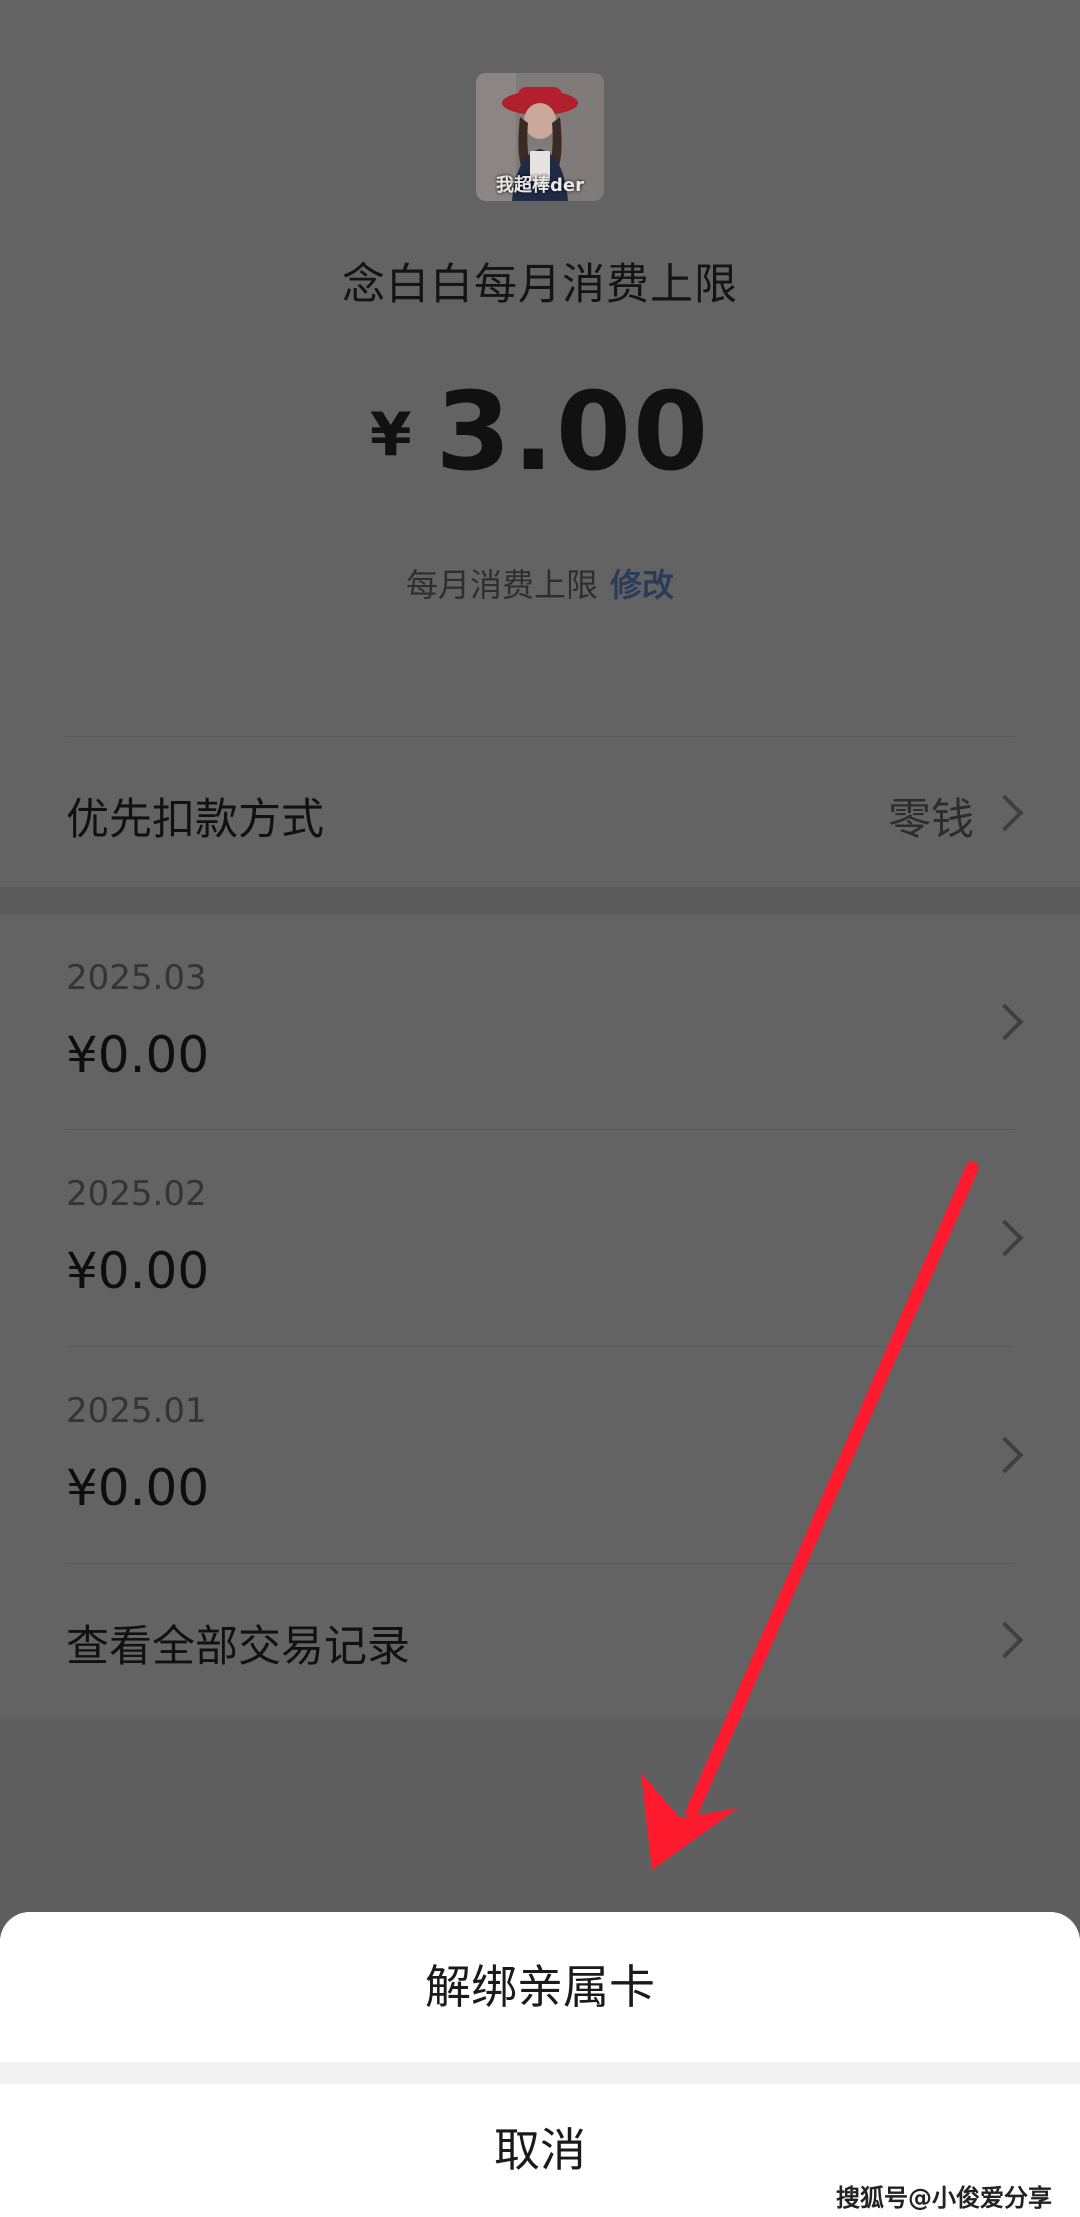 This screenshot has height=2217, width=1080. I want to click on payment-method-row: 优先扣款方式 零钱, so click(540, 812).